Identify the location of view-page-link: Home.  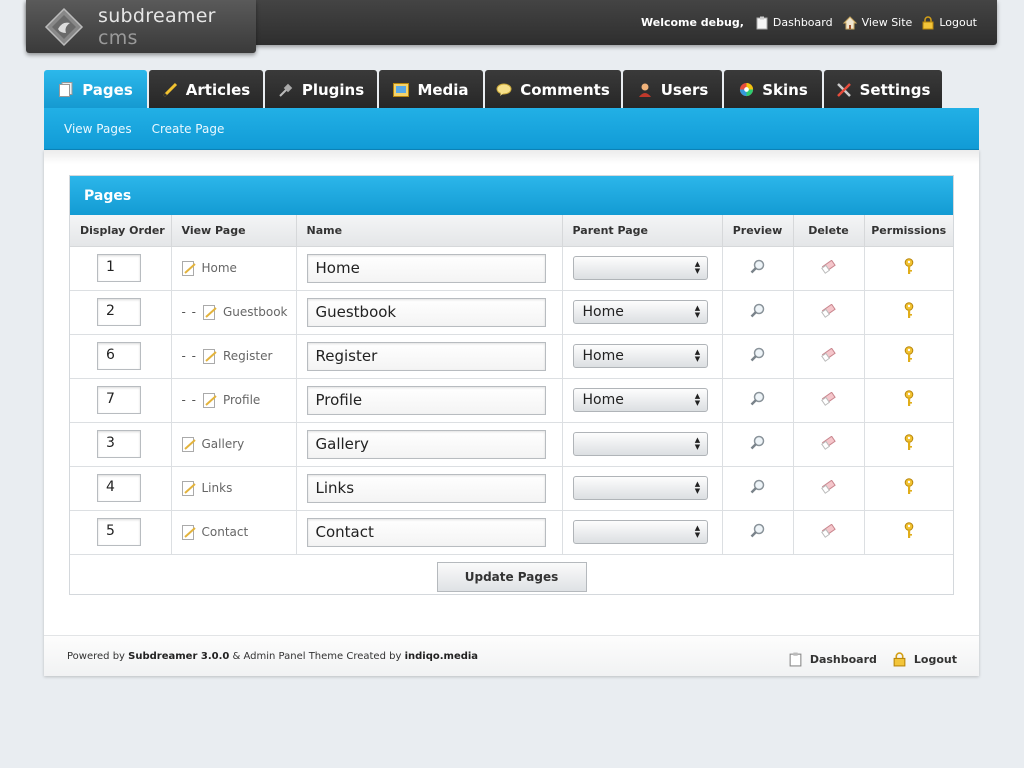
(234, 268).